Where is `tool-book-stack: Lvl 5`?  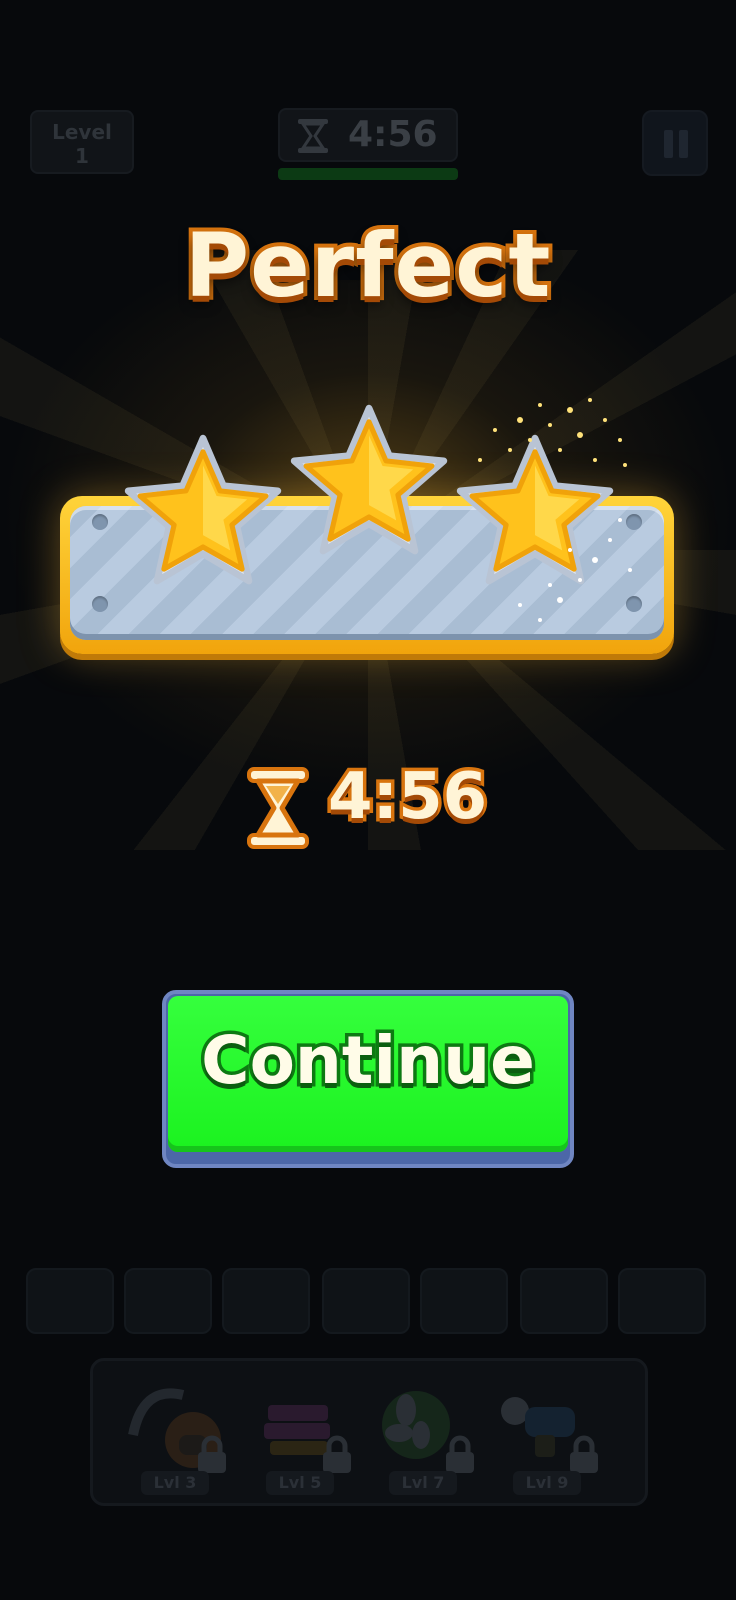 tool-book-stack: Lvl 5 is located at coordinates (298, 1435).